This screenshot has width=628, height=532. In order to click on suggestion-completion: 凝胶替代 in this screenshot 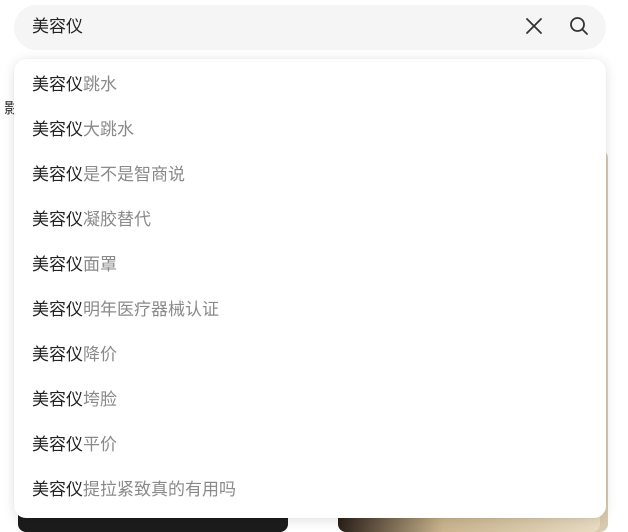, I will do `click(117, 220)`.